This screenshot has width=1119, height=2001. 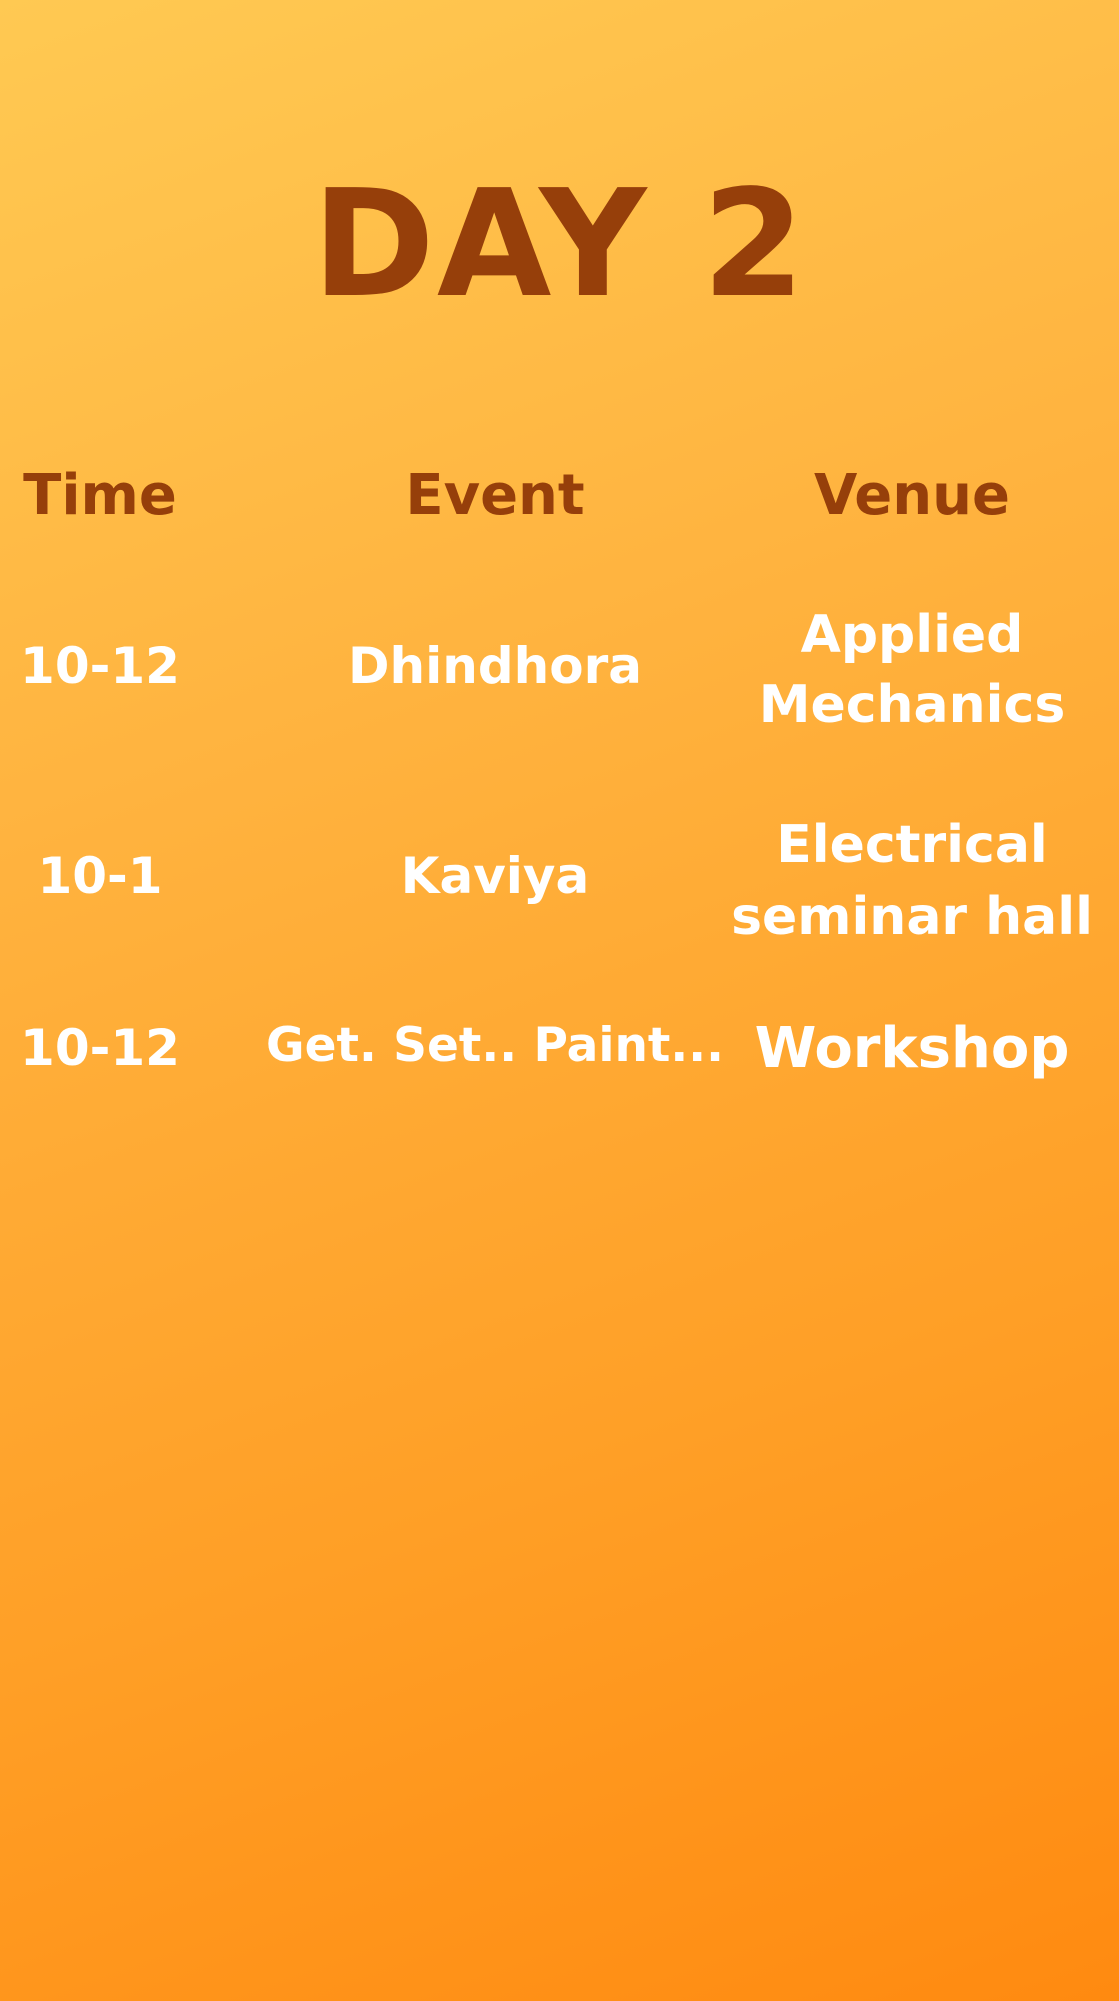 What do you see at coordinates (495, 666) in the screenshot?
I see `row-1-event: Dhindhora` at bounding box center [495, 666].